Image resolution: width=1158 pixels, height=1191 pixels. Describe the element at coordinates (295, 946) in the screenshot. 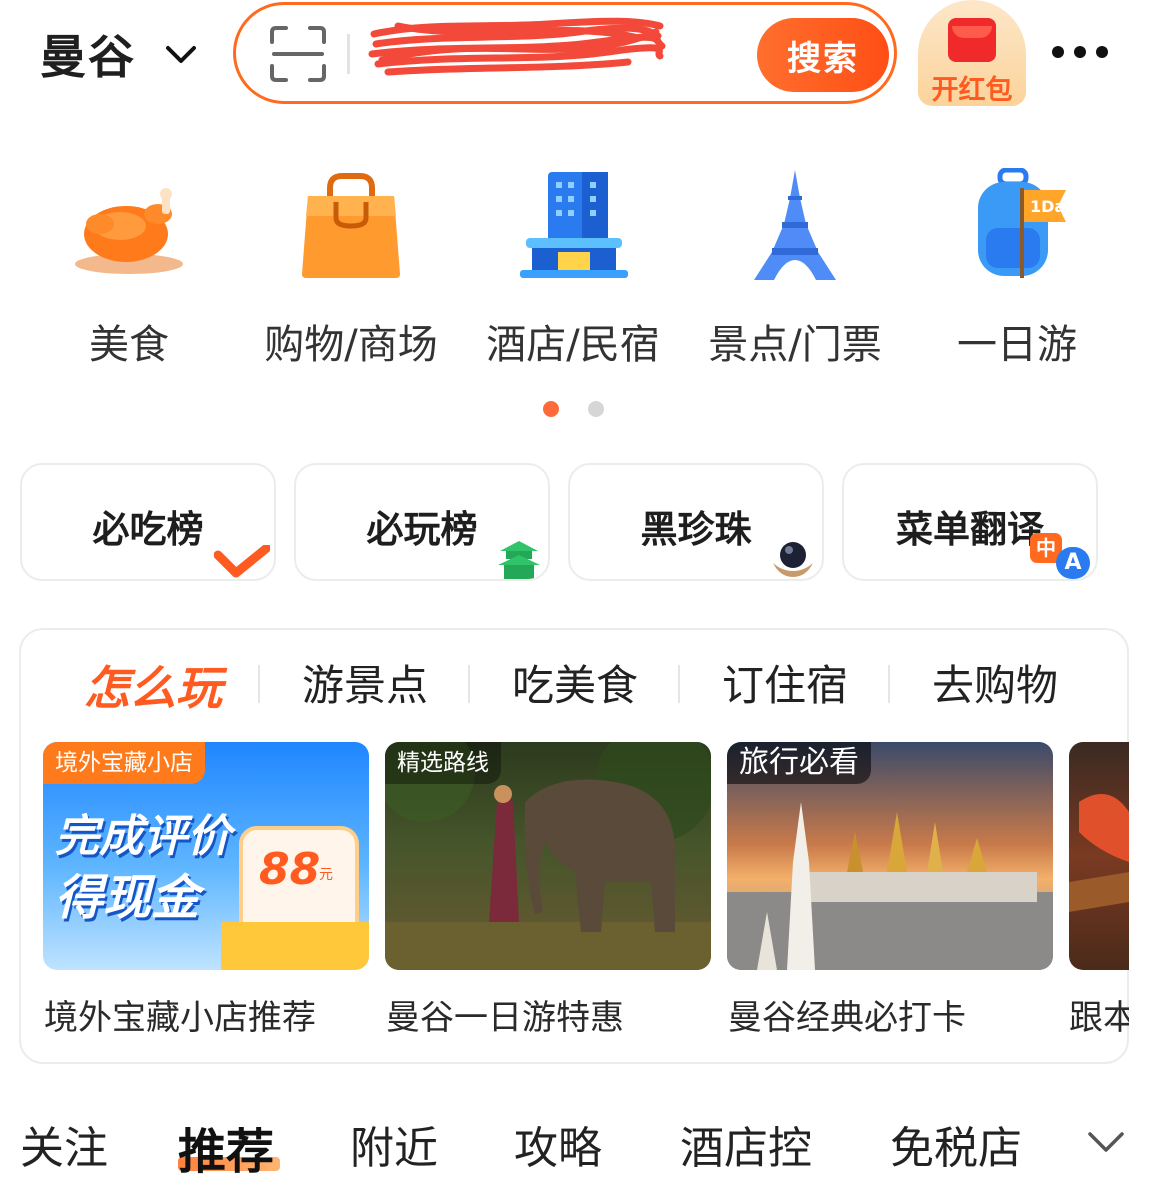

I see `gift-box` at that location.